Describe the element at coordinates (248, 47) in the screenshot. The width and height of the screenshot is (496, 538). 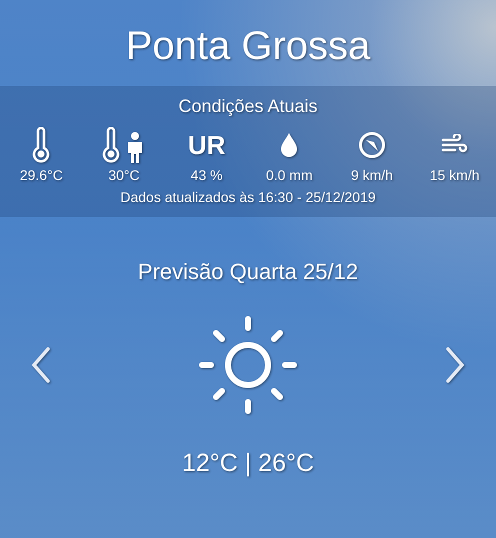
I see `city-title: Ponta Grossa` at that location.